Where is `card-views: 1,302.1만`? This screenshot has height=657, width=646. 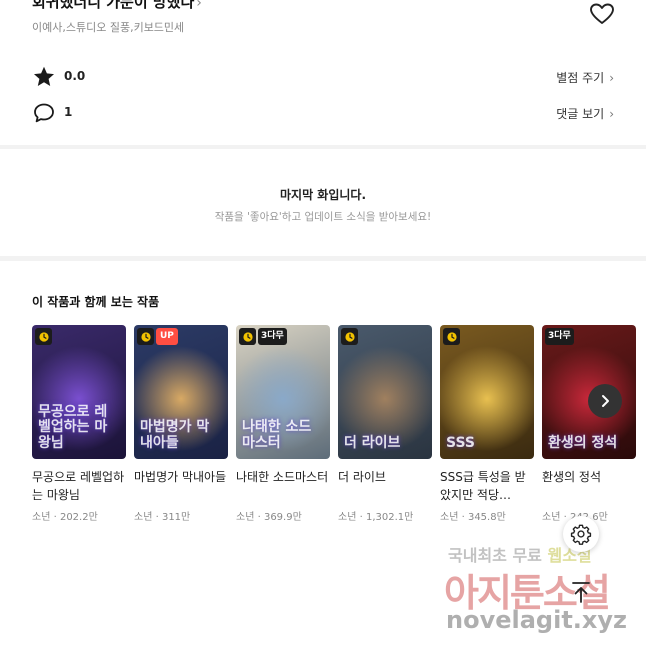 card-views: 1,302.1만 is located at coordinates (389, 517).